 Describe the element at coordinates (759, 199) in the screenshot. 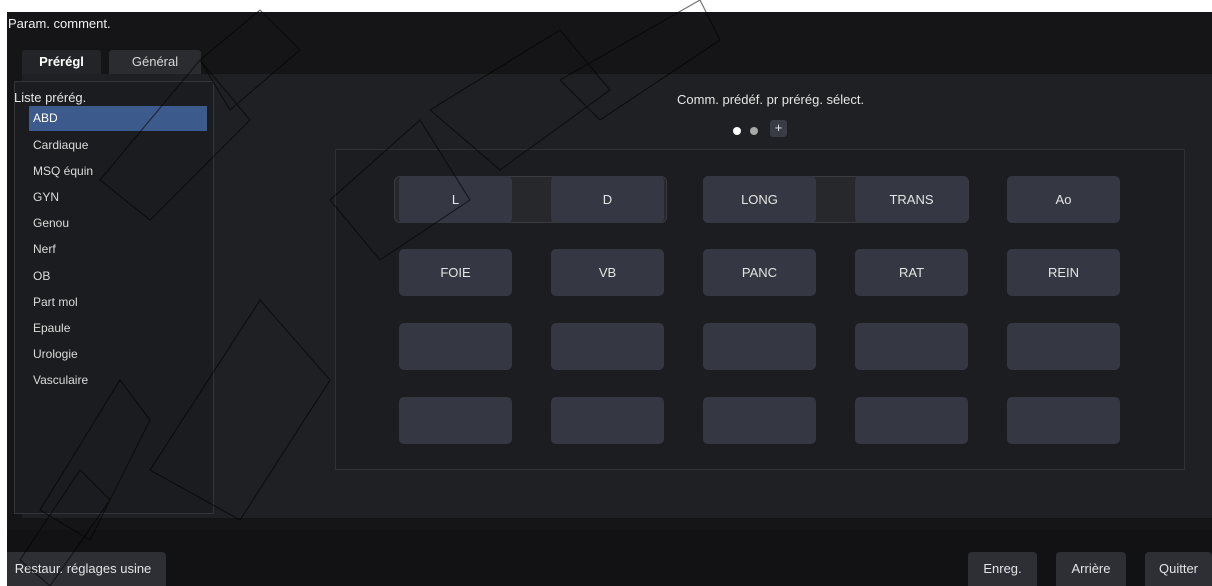

I see `comment-button: LONG` at that location.